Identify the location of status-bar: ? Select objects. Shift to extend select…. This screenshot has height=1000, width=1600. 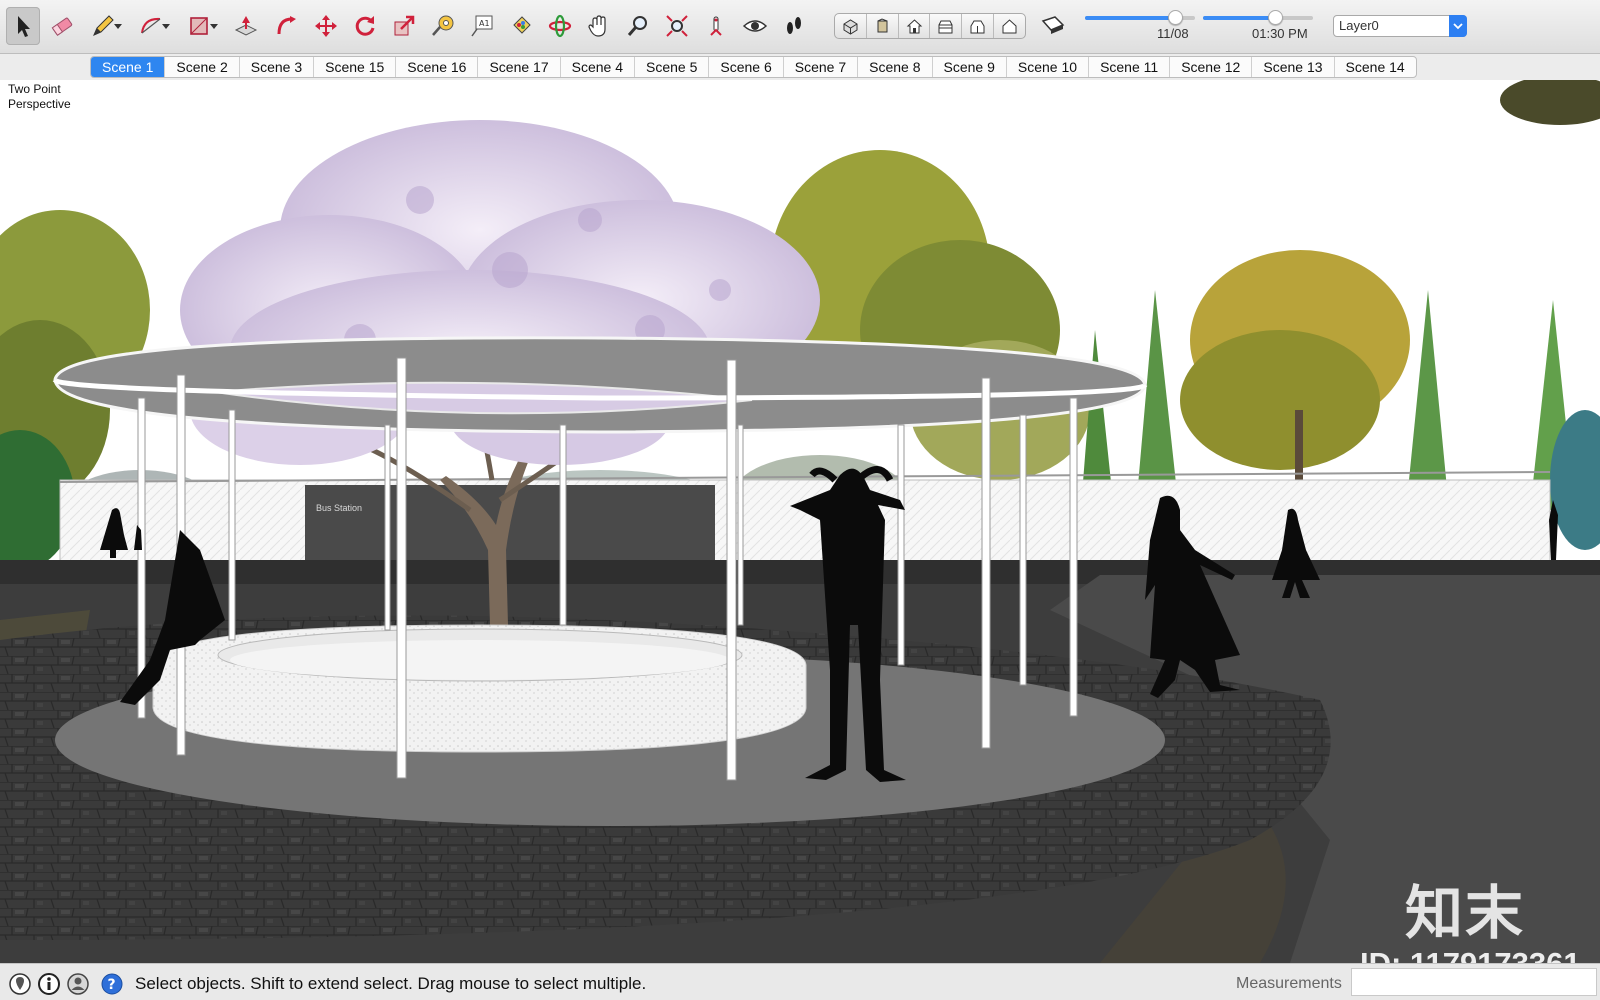
(800, 981).